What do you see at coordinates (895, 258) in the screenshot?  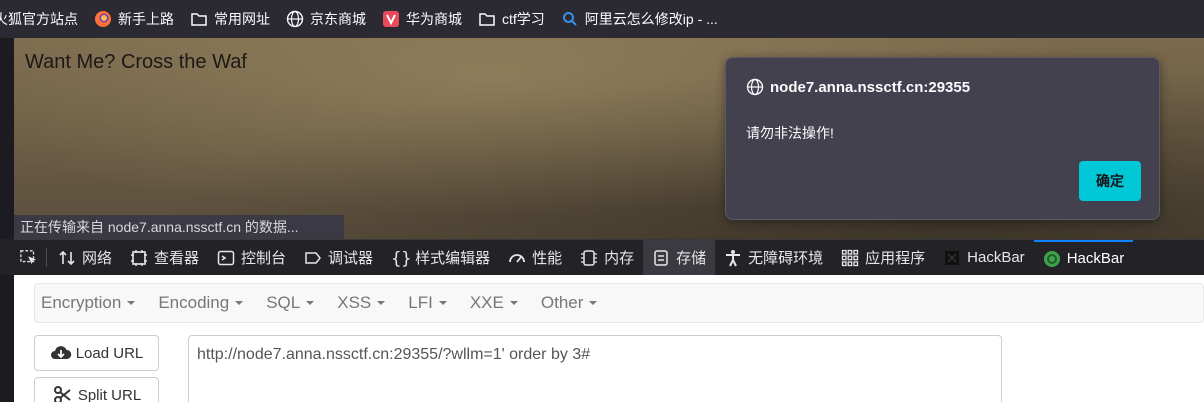 I see `tab-label: 应用程序` at bounding box center [895, 258].